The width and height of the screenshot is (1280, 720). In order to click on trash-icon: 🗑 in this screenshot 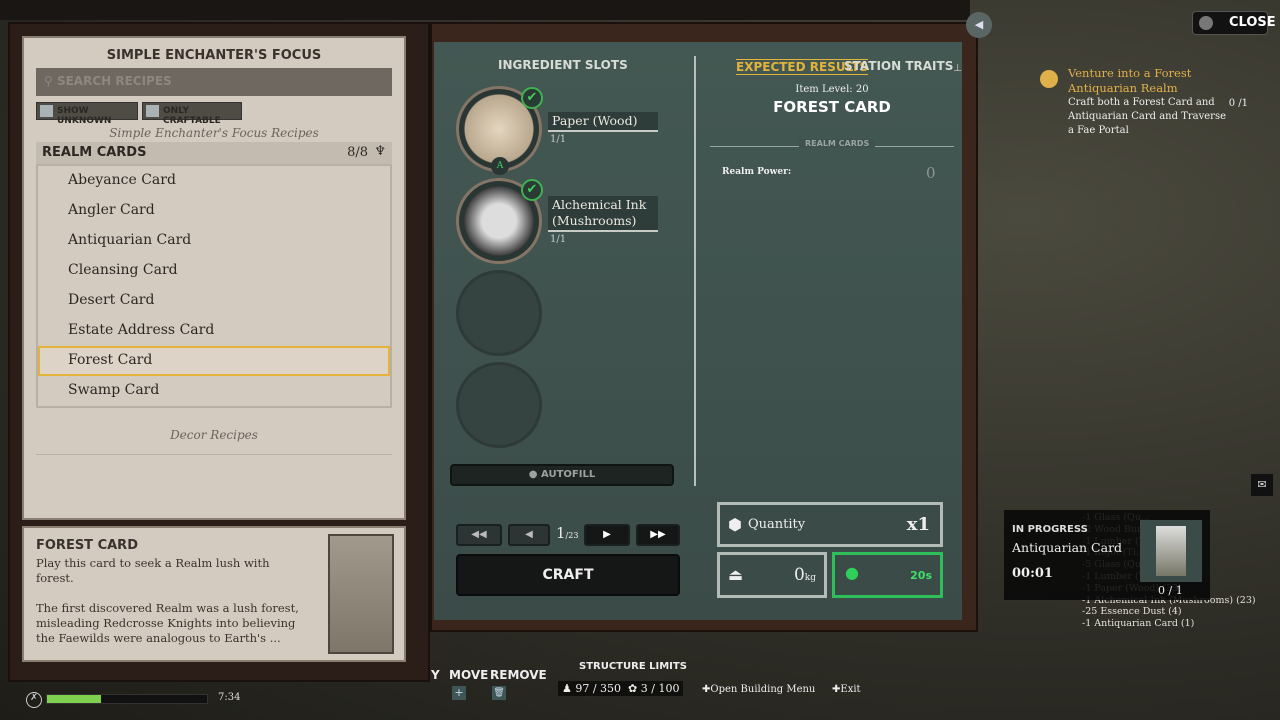, I will do `click(499, 693)`.